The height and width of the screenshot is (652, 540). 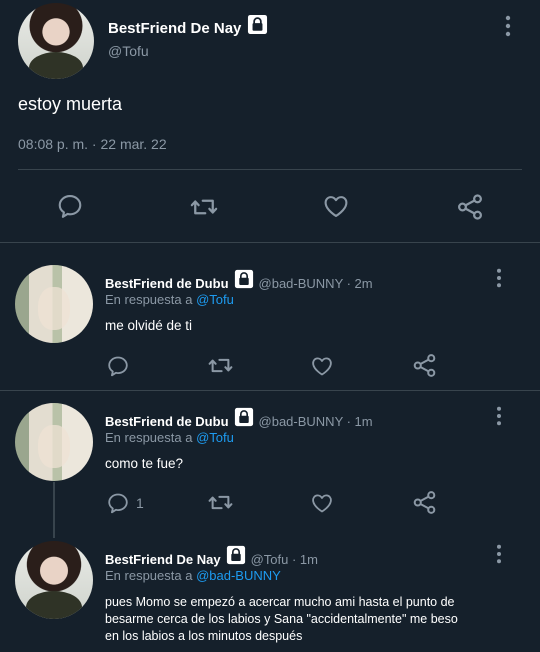 What do you see at coordinates (140, 503) in the screenshot?
I see `reply-count: 1` at bounding box center [140, 503].